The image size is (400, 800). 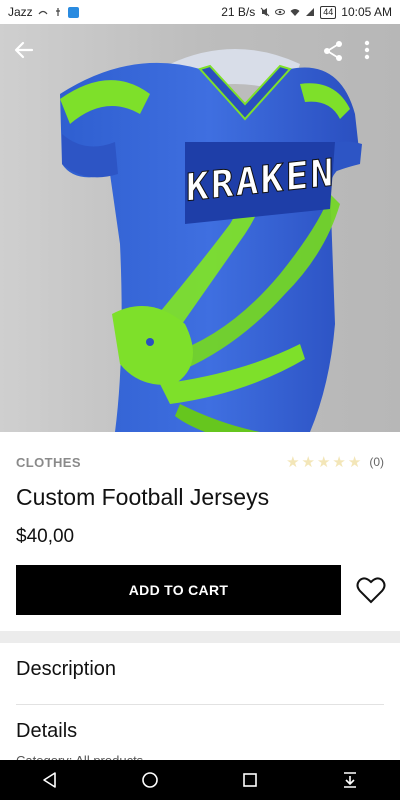 I want to click on section-divider, so click(x=200, y=637).